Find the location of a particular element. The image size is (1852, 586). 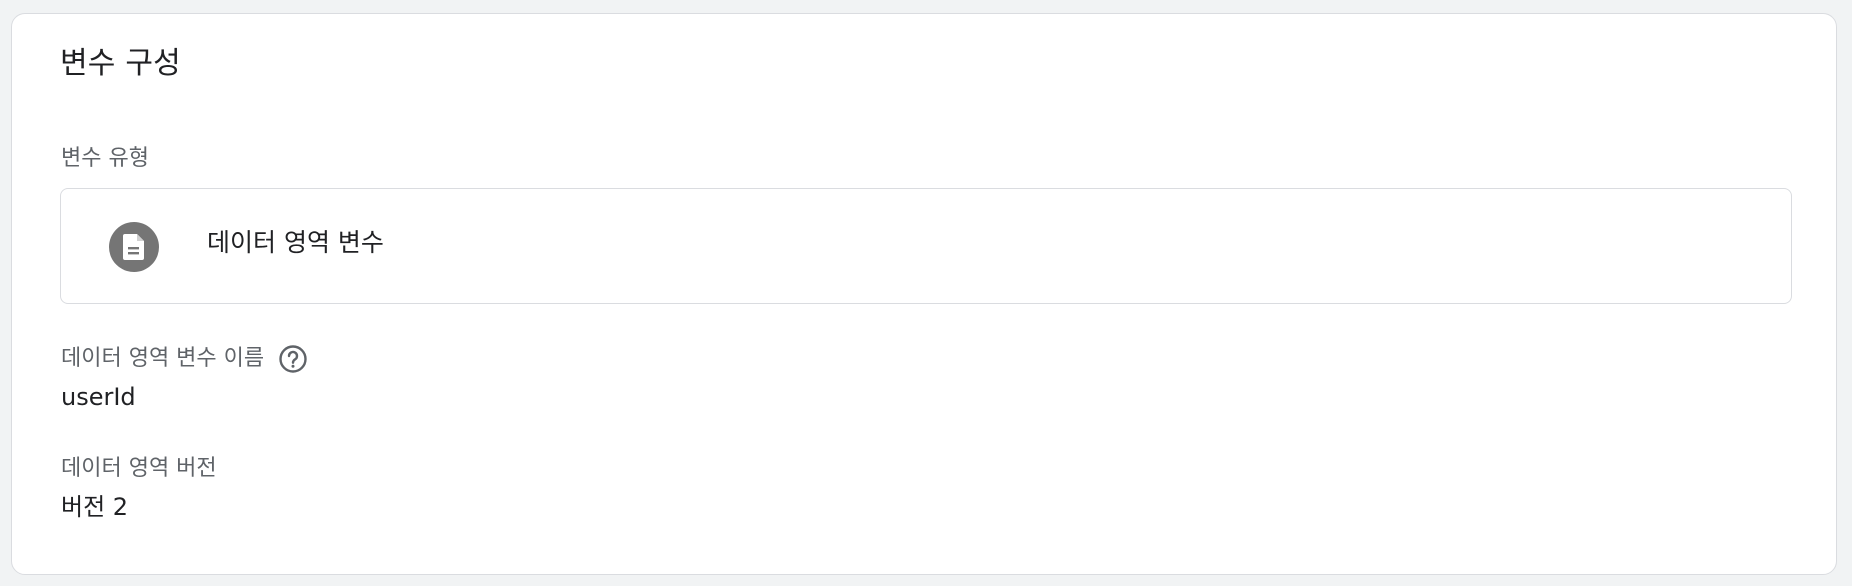

data-layer-variable-name-value: userId is located at coordinates (98, 397).